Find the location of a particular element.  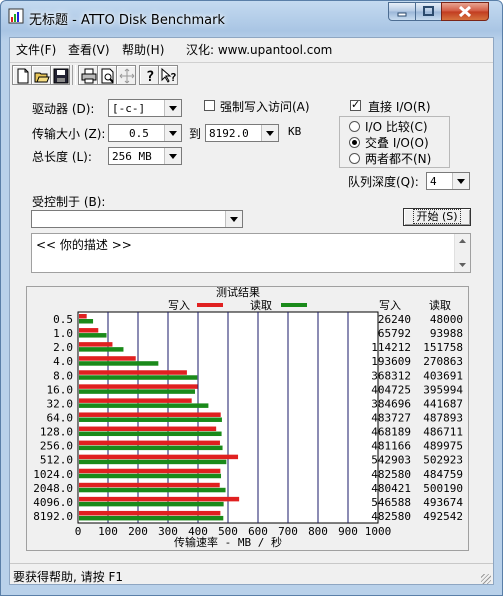

close-button is located at coordinates (465, 11).